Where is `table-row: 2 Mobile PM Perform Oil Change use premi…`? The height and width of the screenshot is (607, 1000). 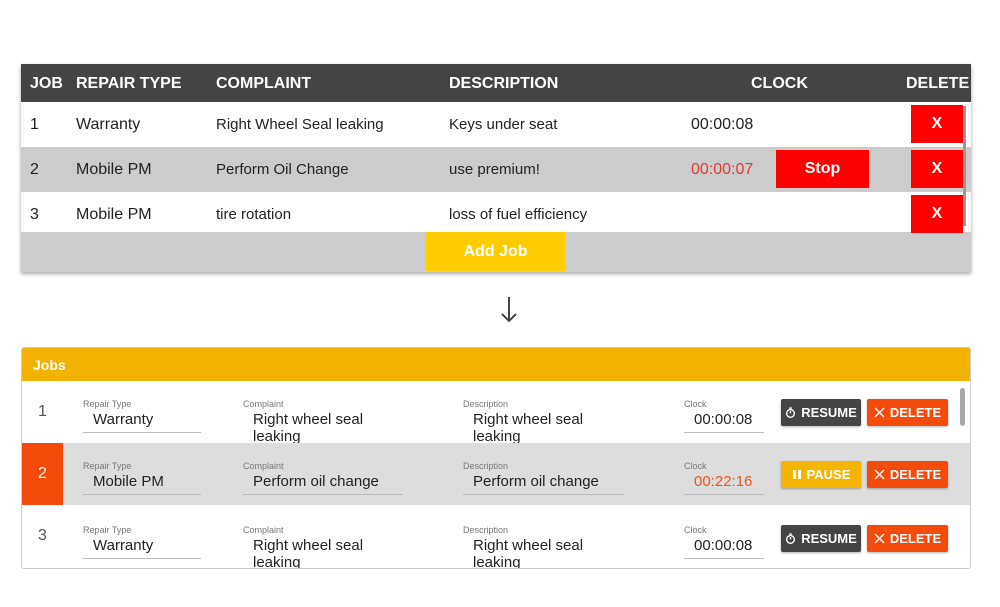 table-row: 2 Mobile PM Perform Oil Change use premi… is located at coordinates (496, 169).